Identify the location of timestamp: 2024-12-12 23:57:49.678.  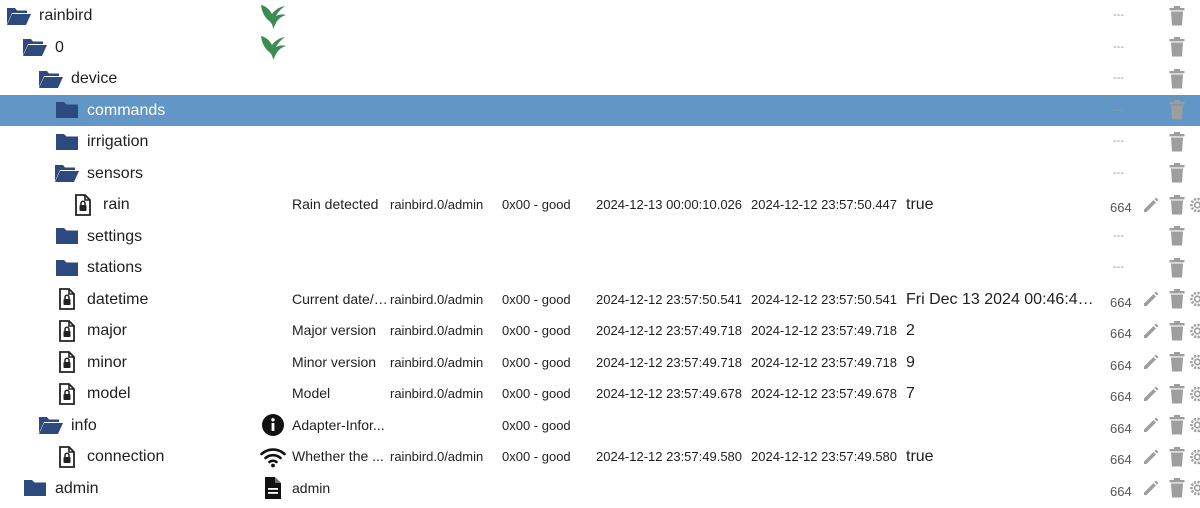
(669, 393).